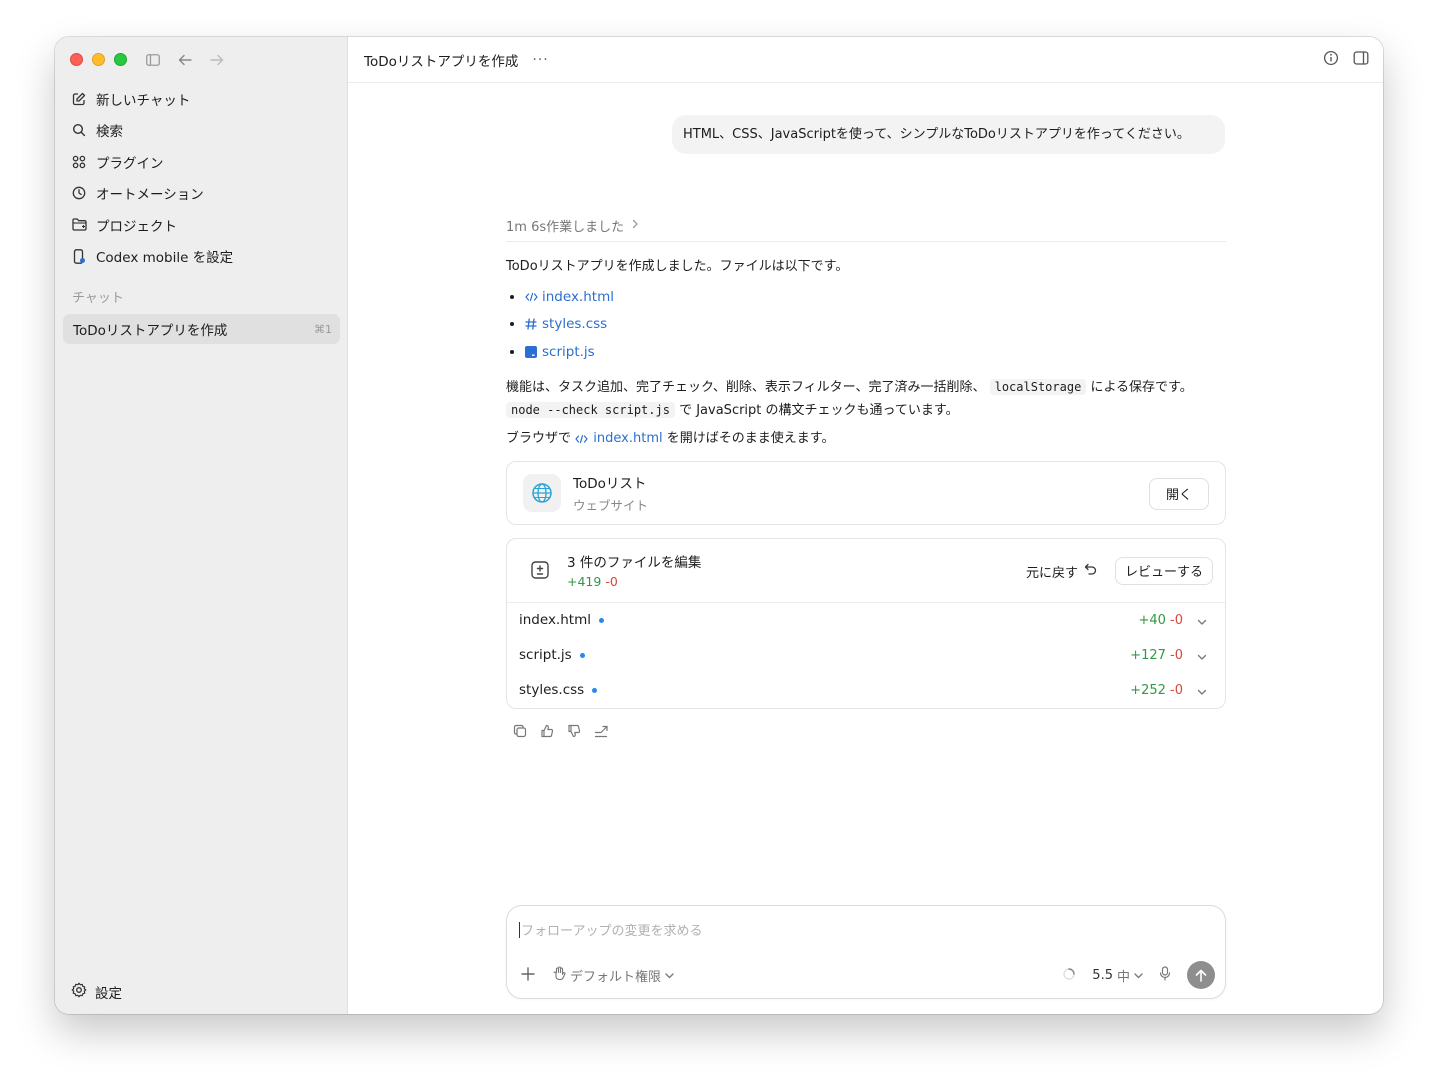  Describe the element at coordinates (547, 731) in the screenshot. I see `thumbs-up-icon` at that location.